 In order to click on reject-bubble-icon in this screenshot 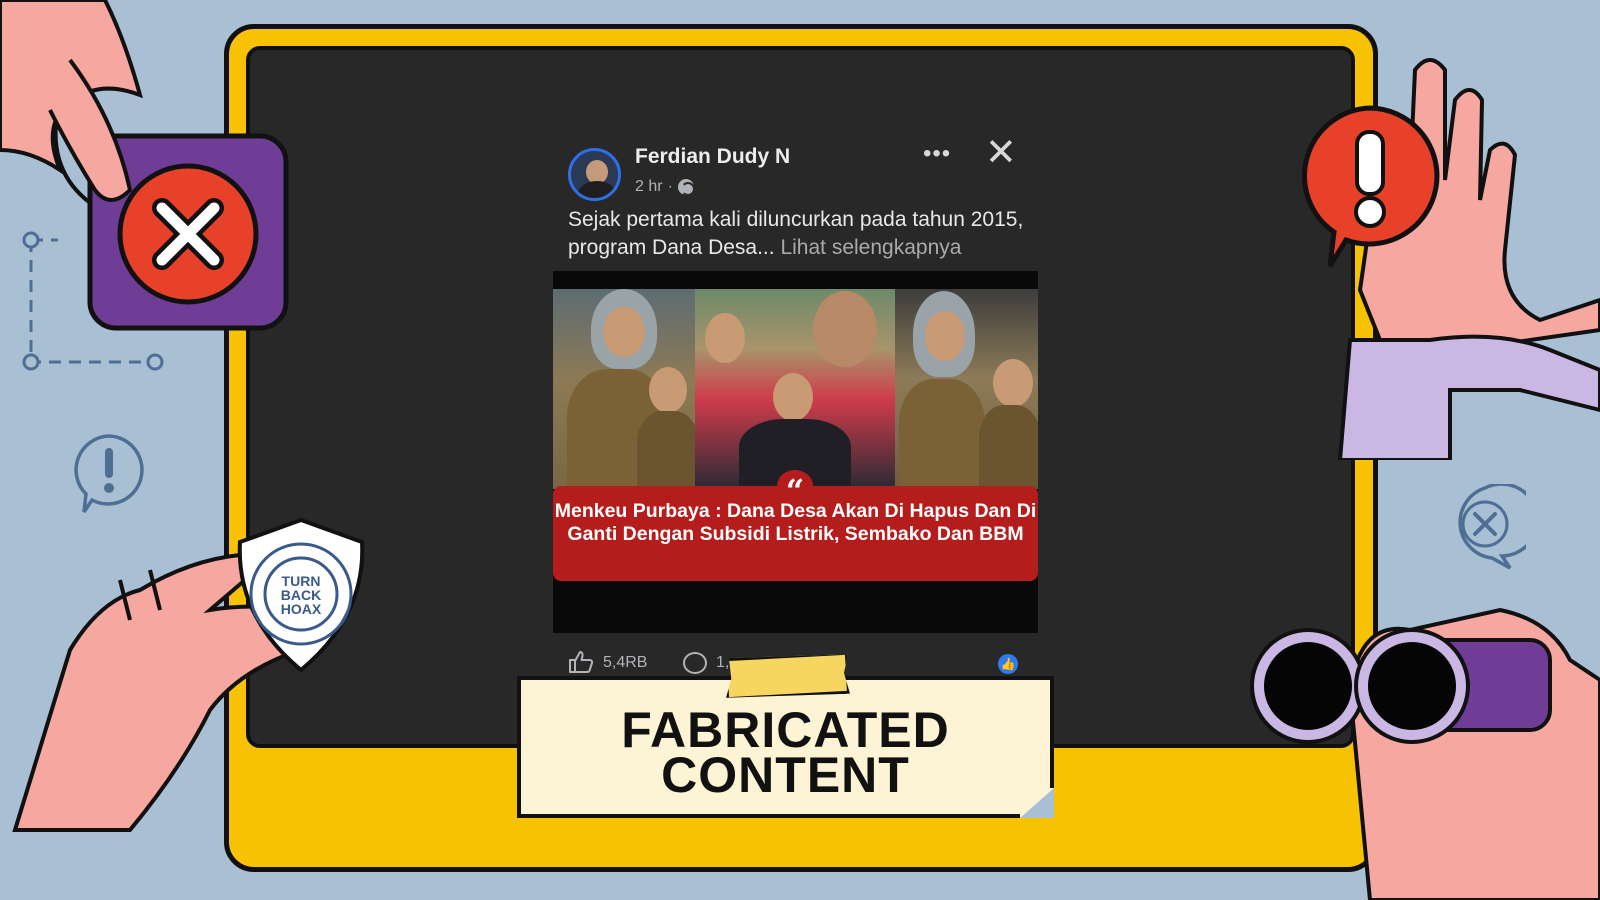, I will do `click(1492, 527)`.